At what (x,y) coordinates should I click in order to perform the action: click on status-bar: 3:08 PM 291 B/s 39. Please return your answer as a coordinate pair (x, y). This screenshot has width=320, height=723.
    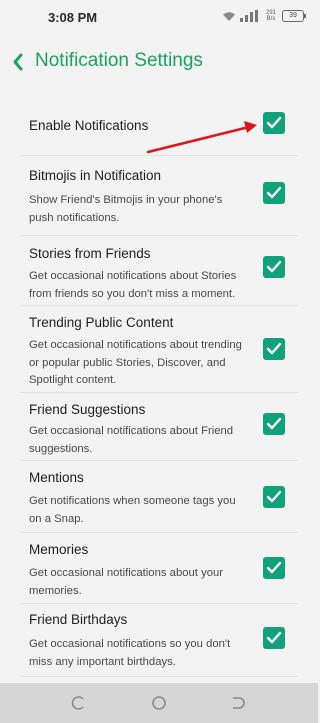
    Looking at the image, I should click on (159, 17).